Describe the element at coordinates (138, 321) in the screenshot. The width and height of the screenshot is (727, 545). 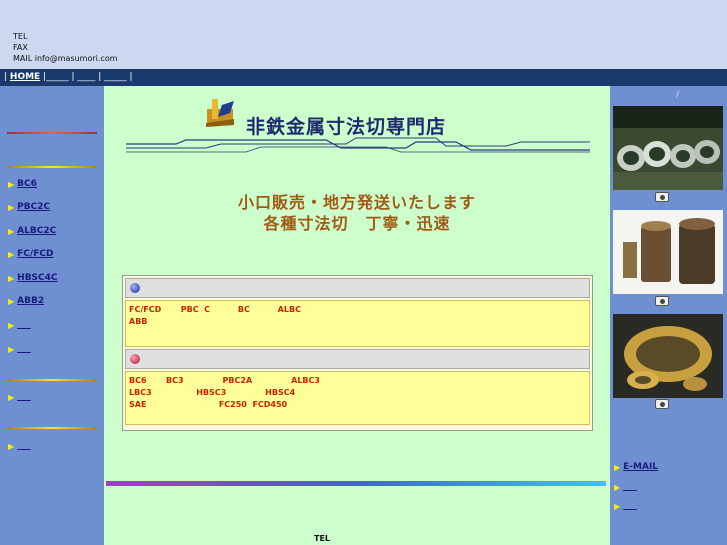
I see `product-line: ABB` at that location.